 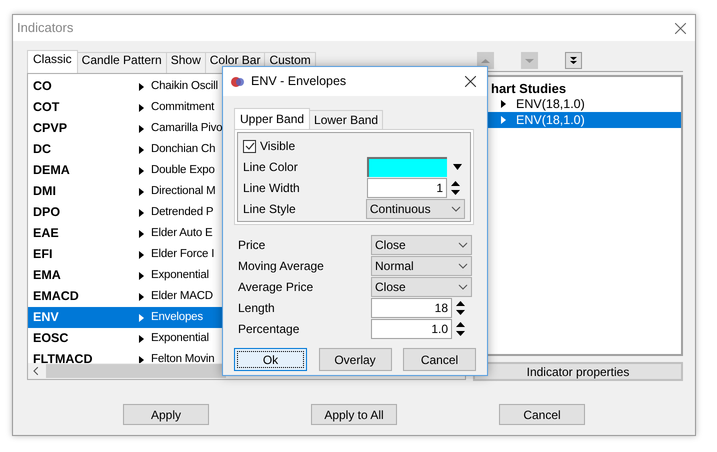 What do you see at coordinates (270, 209) in the screenshot?
I see `field-label: Line Style` at bounding box center [270, 209].